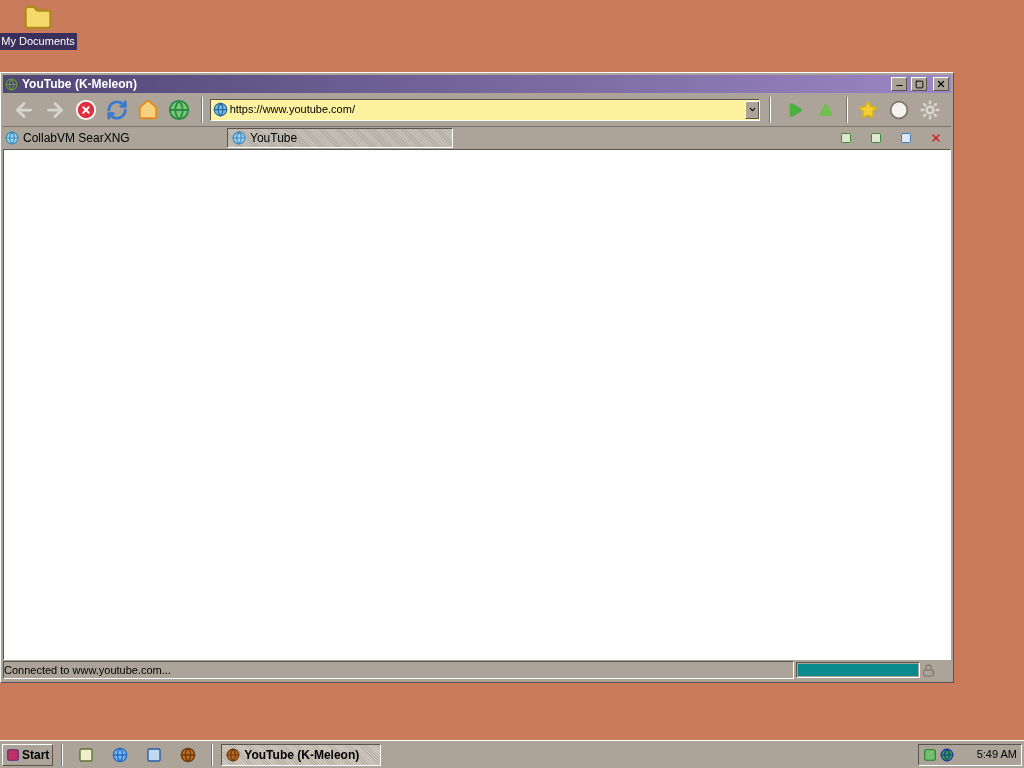 The height and width of the screenshot is (768, 1024). What do you see at coordinates (899, 109) in the screenshot?
I see `clock-icon` at bounding box center [899, 109].